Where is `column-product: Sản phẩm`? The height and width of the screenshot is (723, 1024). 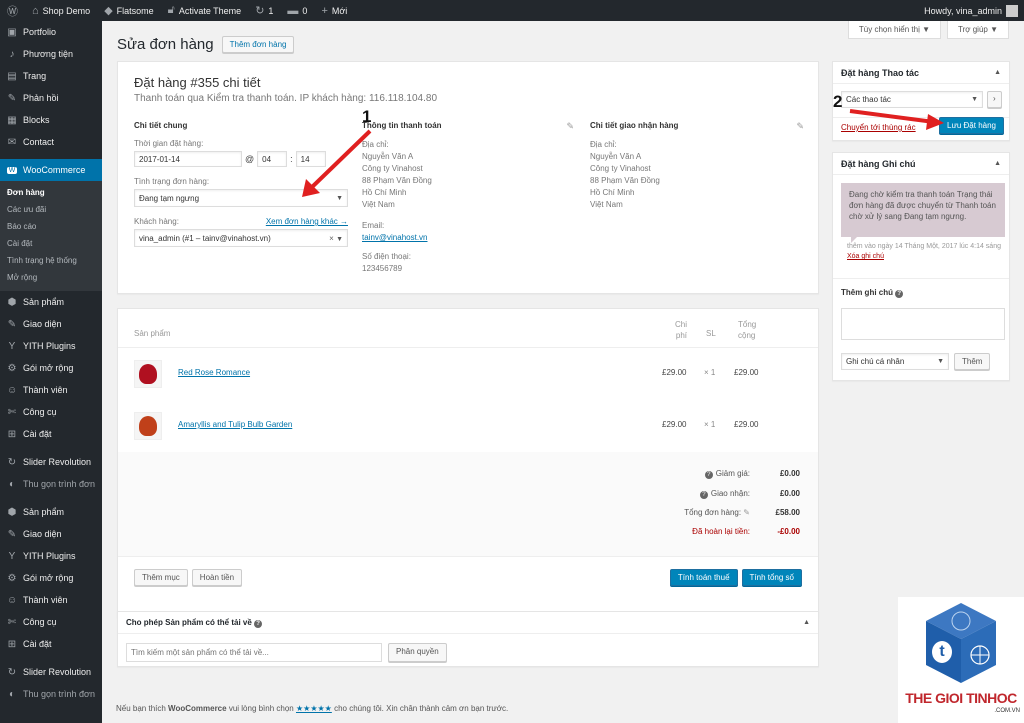 column-product: Sản phẩm is located at coordinates (152, 333).